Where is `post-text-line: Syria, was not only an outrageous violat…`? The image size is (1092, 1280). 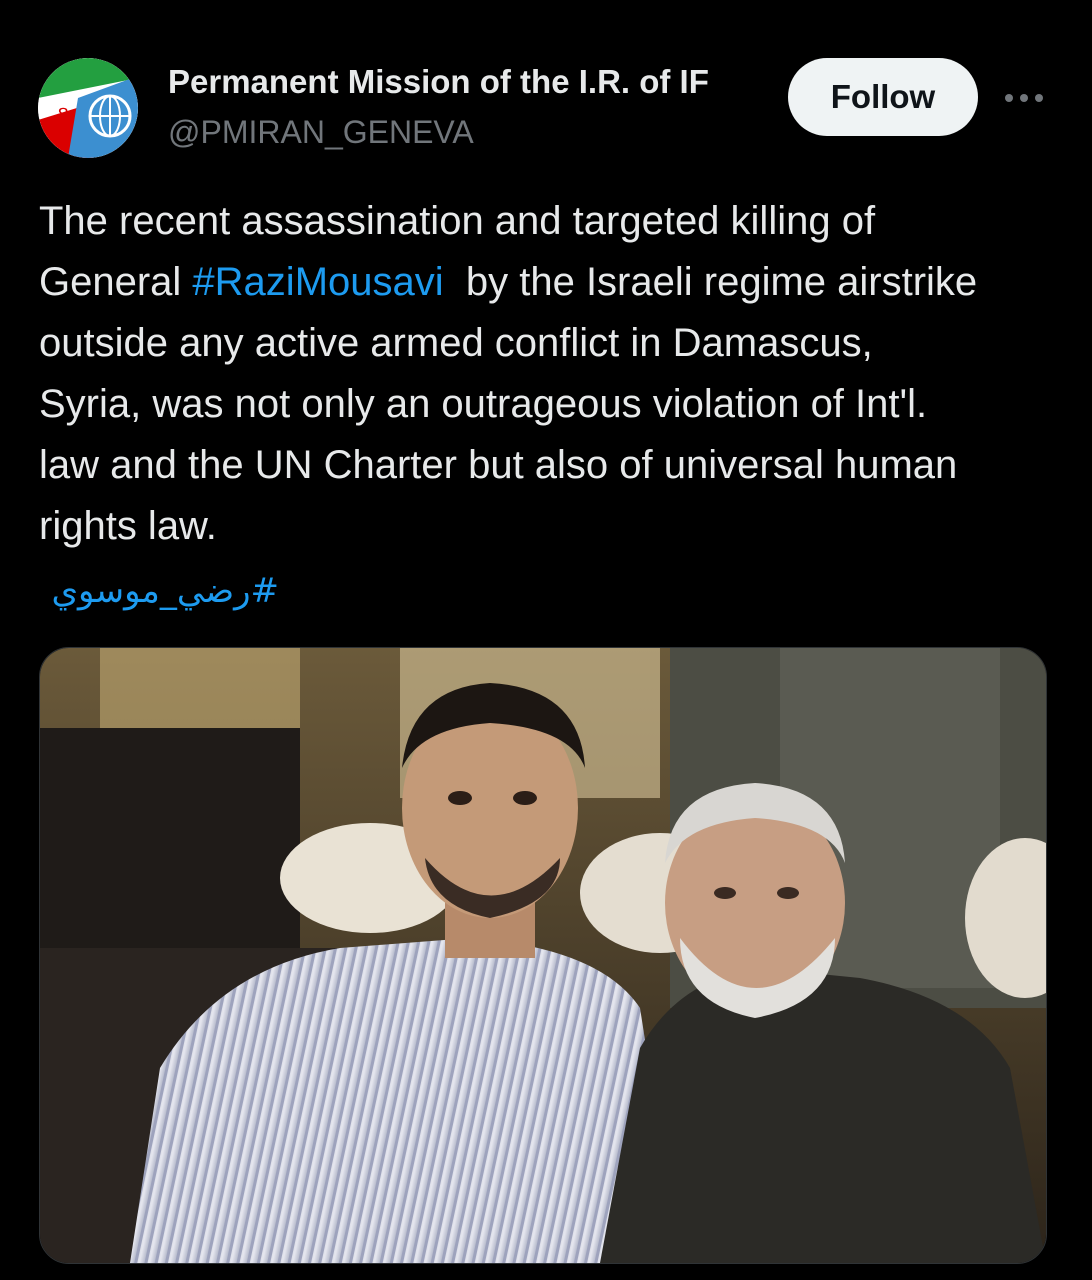
post-text-line: Syria, was not only an outrageous violat… is located at coordinates (483, 404).